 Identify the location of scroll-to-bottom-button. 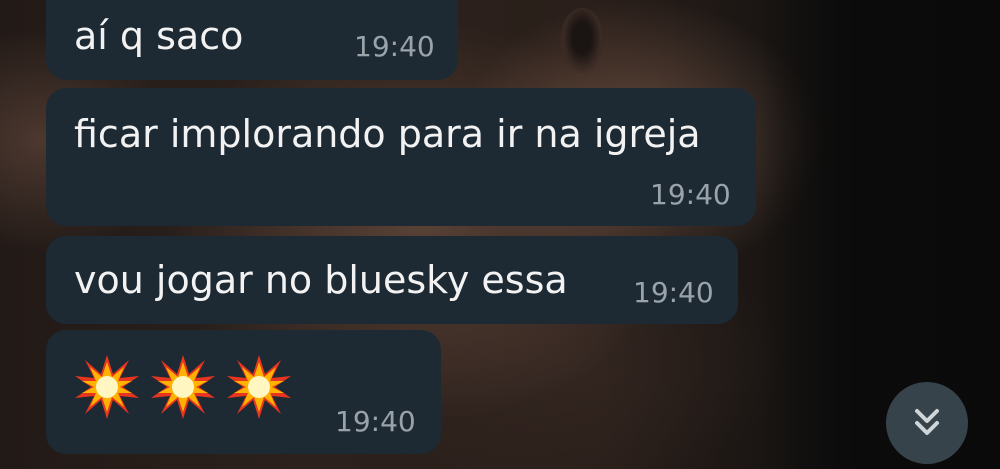
(927, 423).